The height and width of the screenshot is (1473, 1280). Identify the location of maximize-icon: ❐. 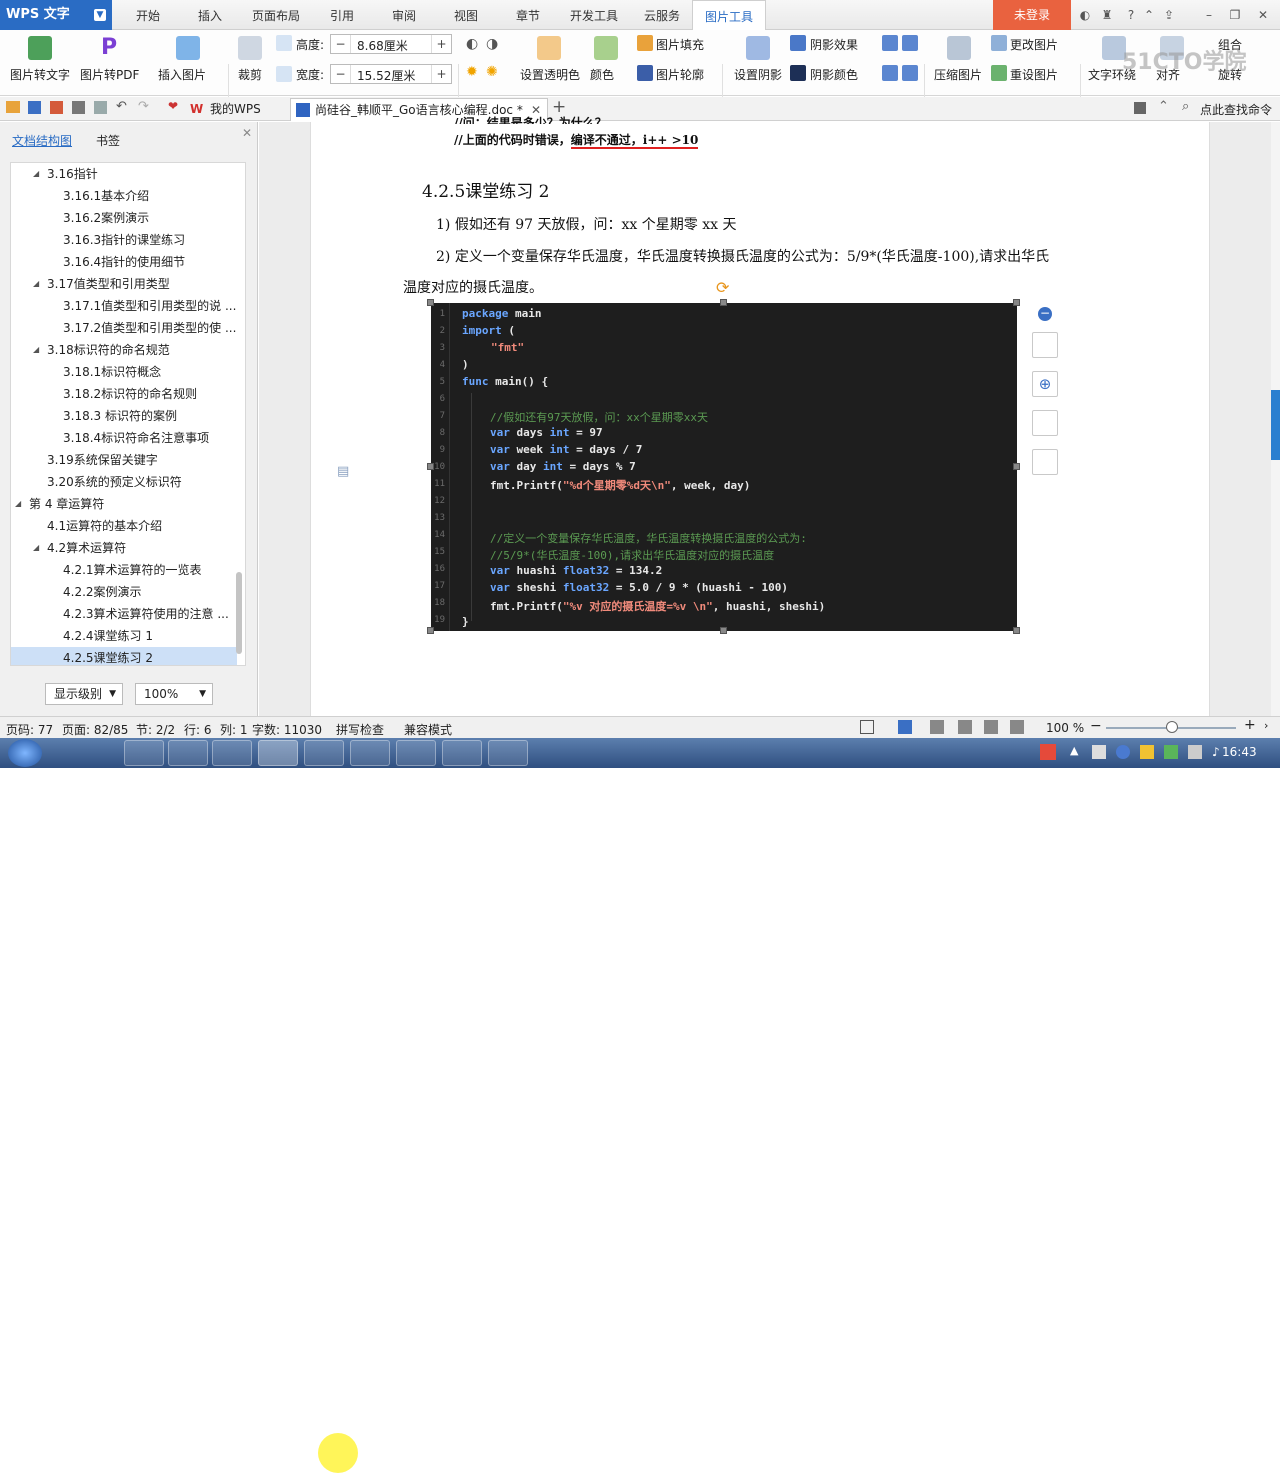
(1235, 15).